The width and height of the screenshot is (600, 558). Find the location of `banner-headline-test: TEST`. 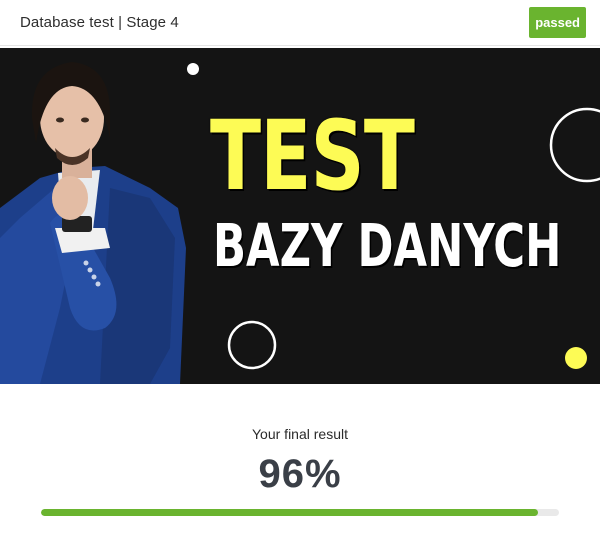

banner-headline-test: TEST is located at coordinates (312, 156).